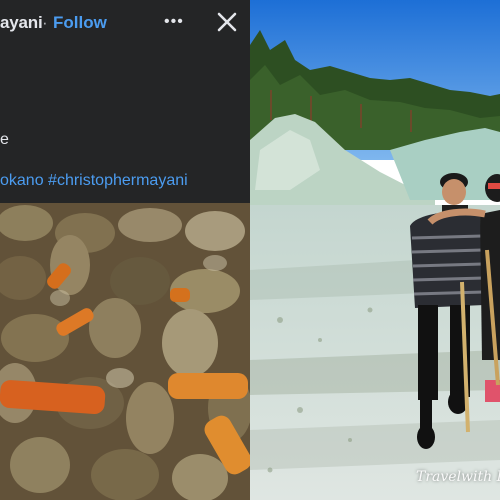 The width and height of the screenshot is (500, 500). I want to click on post-header: ayani · Follow •••, so click(125, 22).